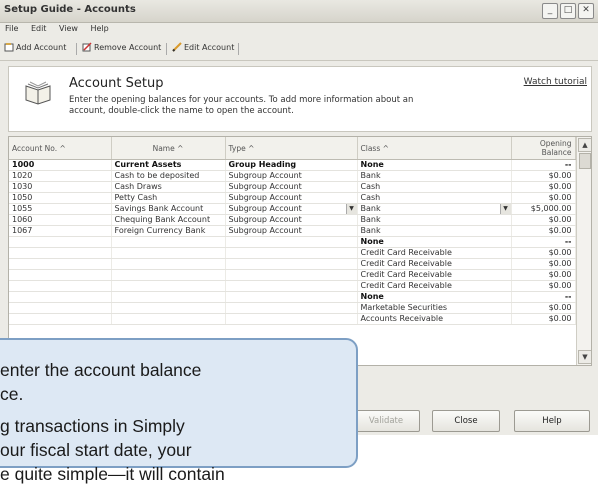 The image size is (598, 486). I want to click on table-row: Marketable Securities $0.00, so click(292, 308).